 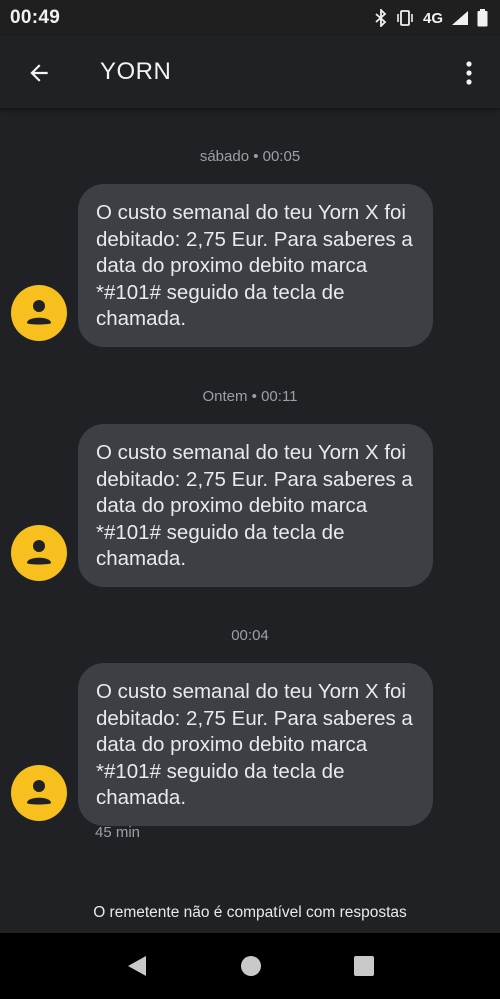 I want to click on back-button, so click(x=39, y=73).